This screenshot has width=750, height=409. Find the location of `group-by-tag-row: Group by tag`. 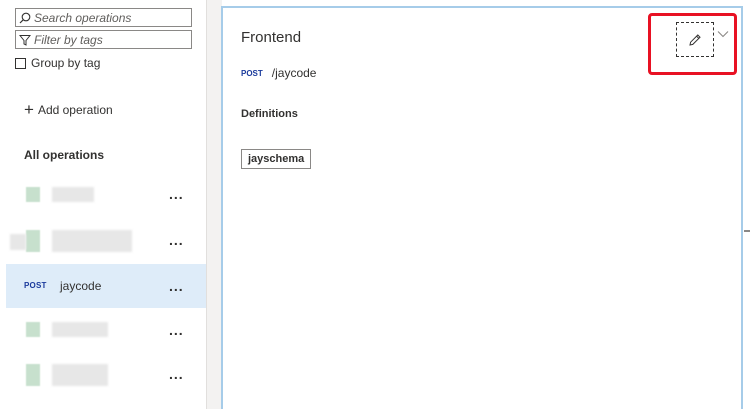

group-by-tag-row: Group by tag is located at coordinates (57, 63).